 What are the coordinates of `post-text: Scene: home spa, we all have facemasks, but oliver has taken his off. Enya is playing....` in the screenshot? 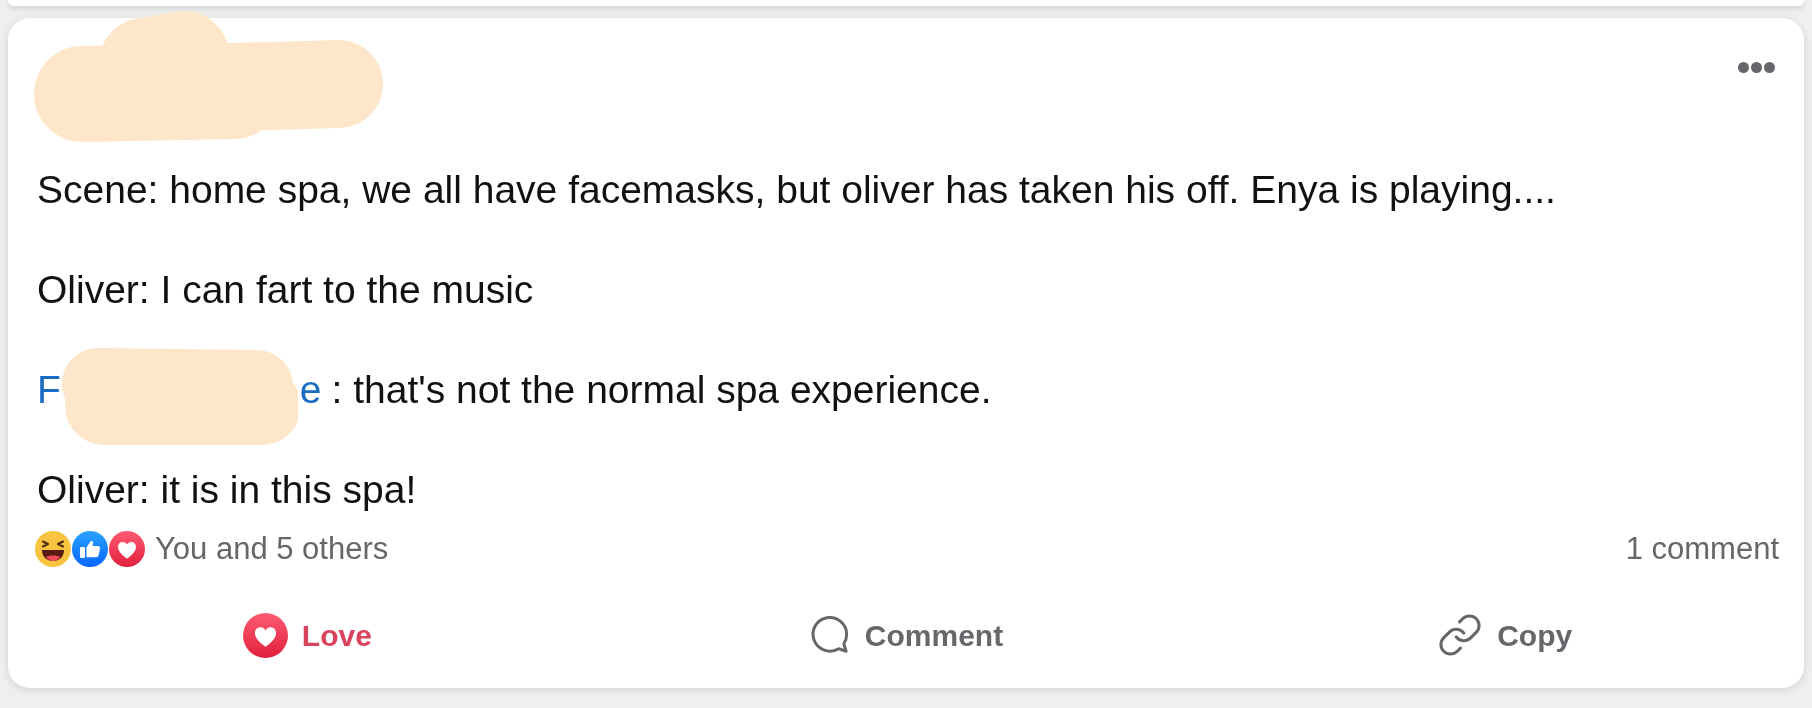 It's located at (797, 190).